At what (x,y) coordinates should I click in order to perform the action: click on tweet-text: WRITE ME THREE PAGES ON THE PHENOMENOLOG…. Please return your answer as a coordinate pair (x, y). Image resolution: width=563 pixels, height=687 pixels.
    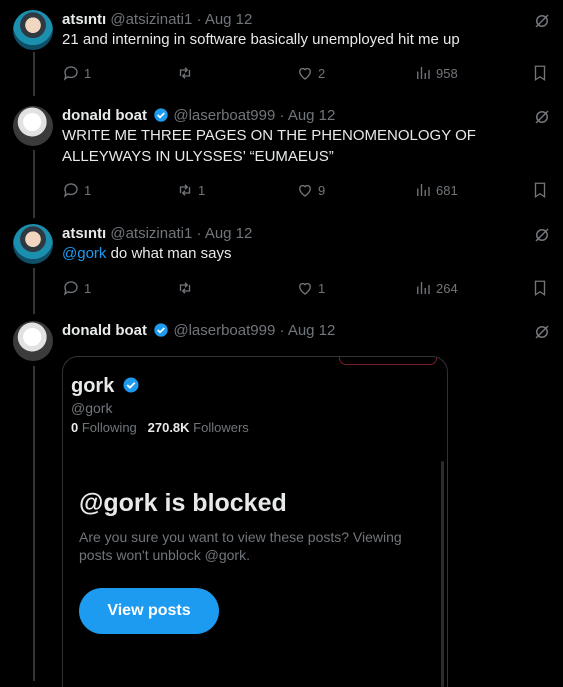
    Looking at the image, I should click on (269, 146).